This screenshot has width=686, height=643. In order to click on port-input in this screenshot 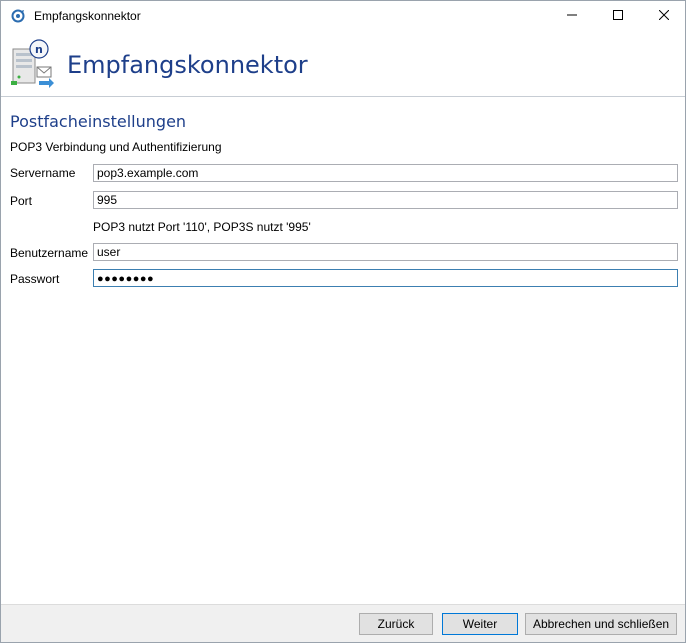, I will do `click(385, 200)`.